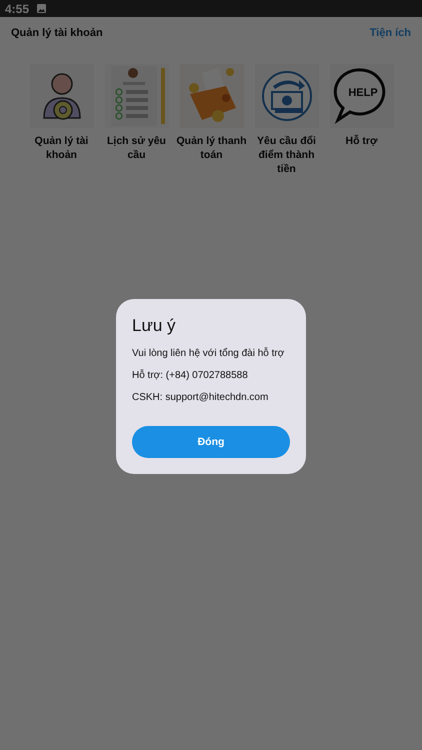 This screenshot has width=422, height=750. Describe the element at coordinates (61, 148) in the screenshot. I see `tile-label: Quản lý tài khoản` at that location.